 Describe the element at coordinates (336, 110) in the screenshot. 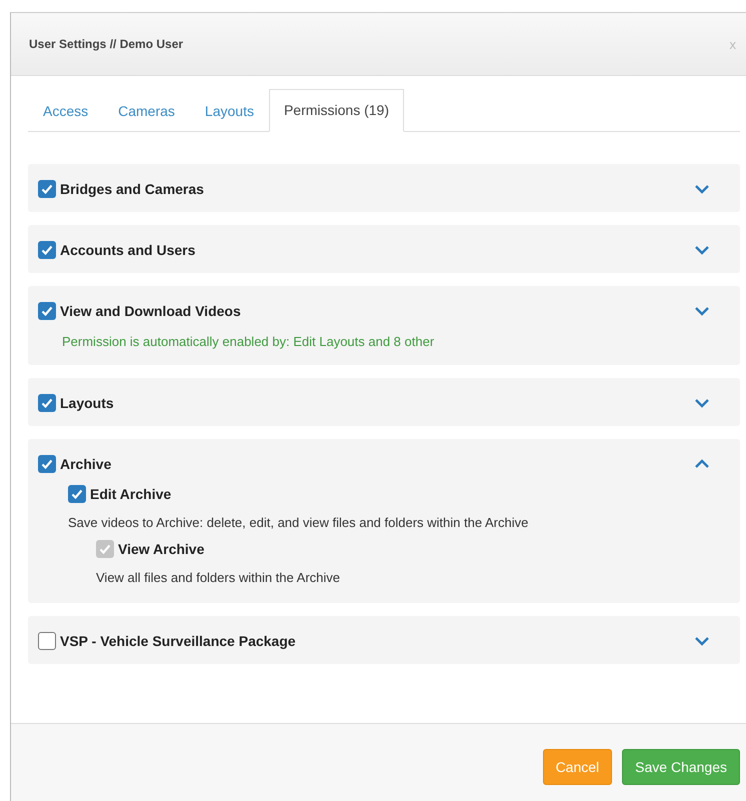

I see `tab: Permissions (19)` at that location.